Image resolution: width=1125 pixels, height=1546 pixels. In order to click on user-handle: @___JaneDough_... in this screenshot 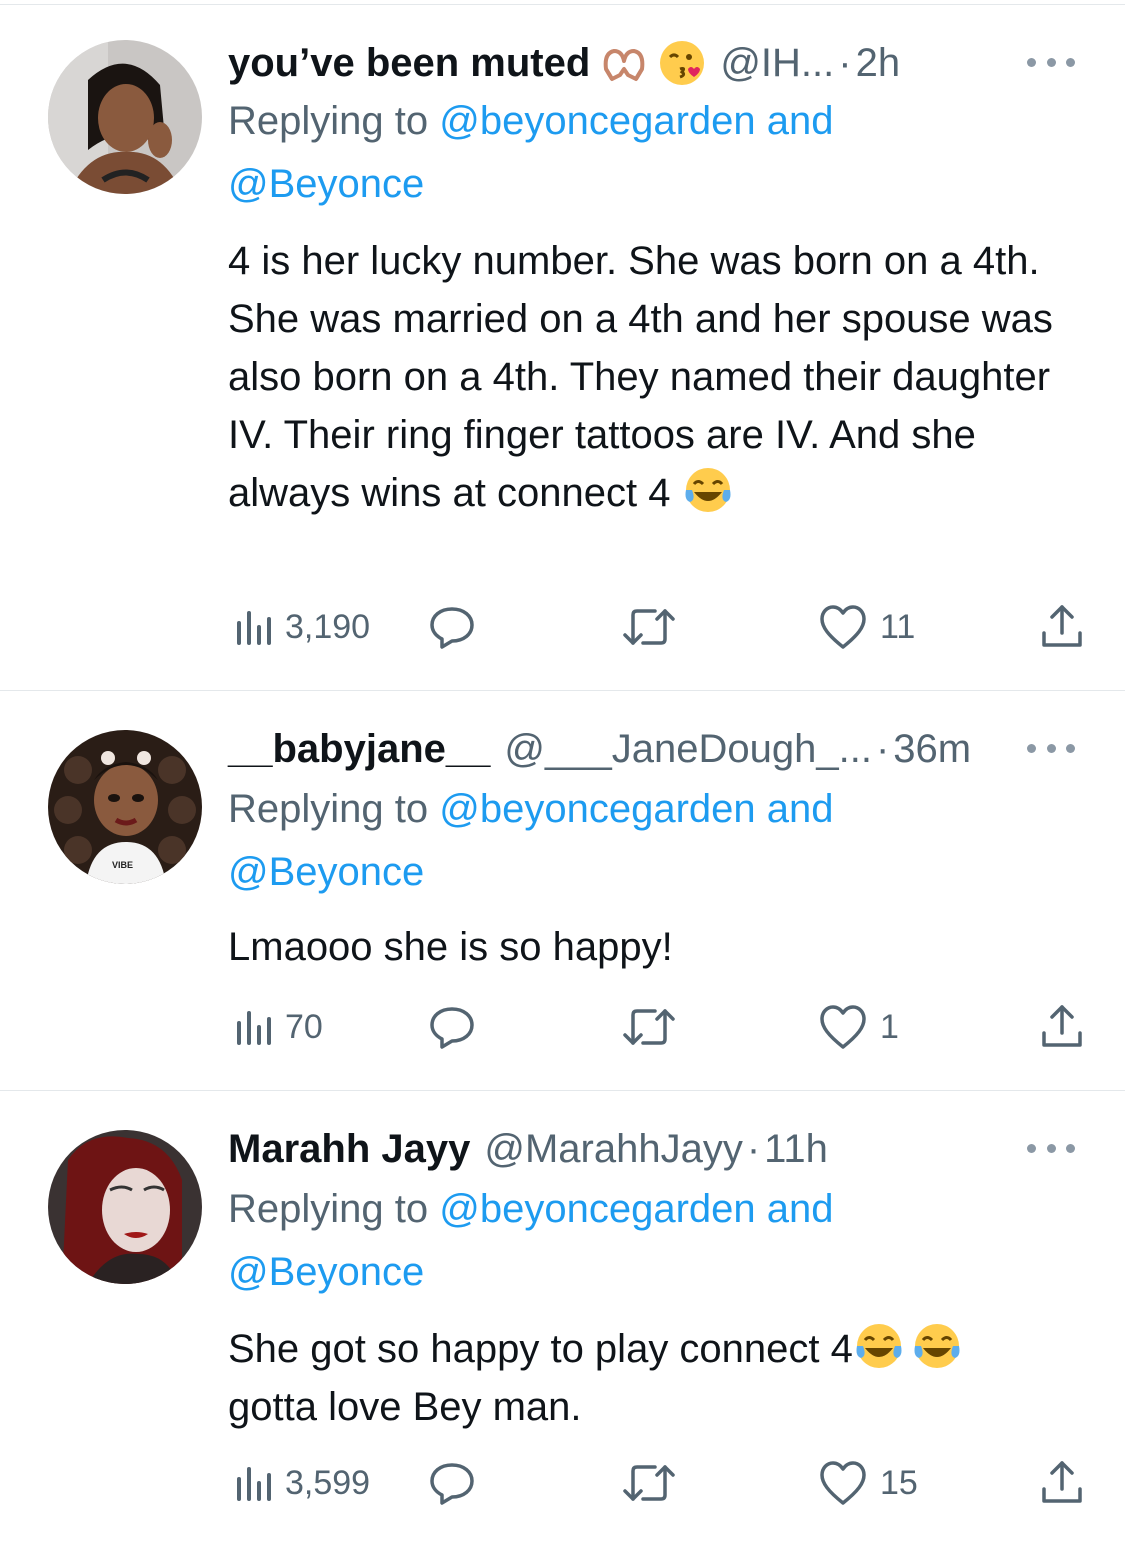, I will do `click(688, 749)`.